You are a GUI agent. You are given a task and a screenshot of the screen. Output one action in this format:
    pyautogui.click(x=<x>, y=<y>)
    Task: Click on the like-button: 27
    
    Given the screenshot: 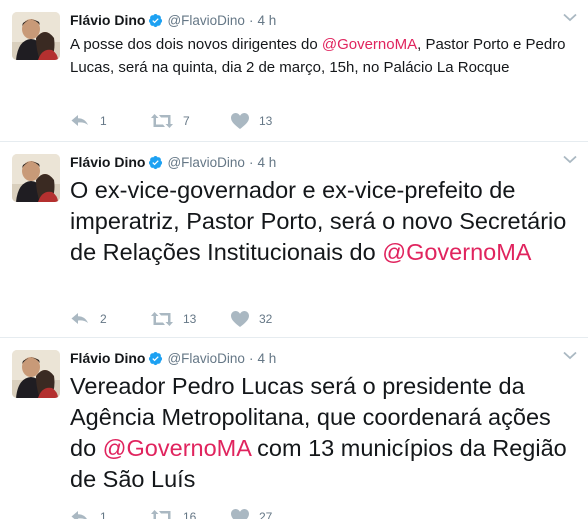 What is the action you would take?
    pyautogui.click(x=270, y=513)
    